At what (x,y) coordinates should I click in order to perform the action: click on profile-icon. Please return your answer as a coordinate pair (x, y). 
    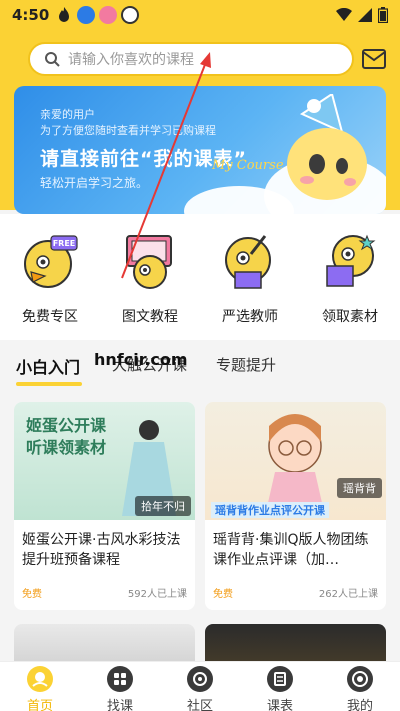
    Looking at the image, I should click on (360, 679).